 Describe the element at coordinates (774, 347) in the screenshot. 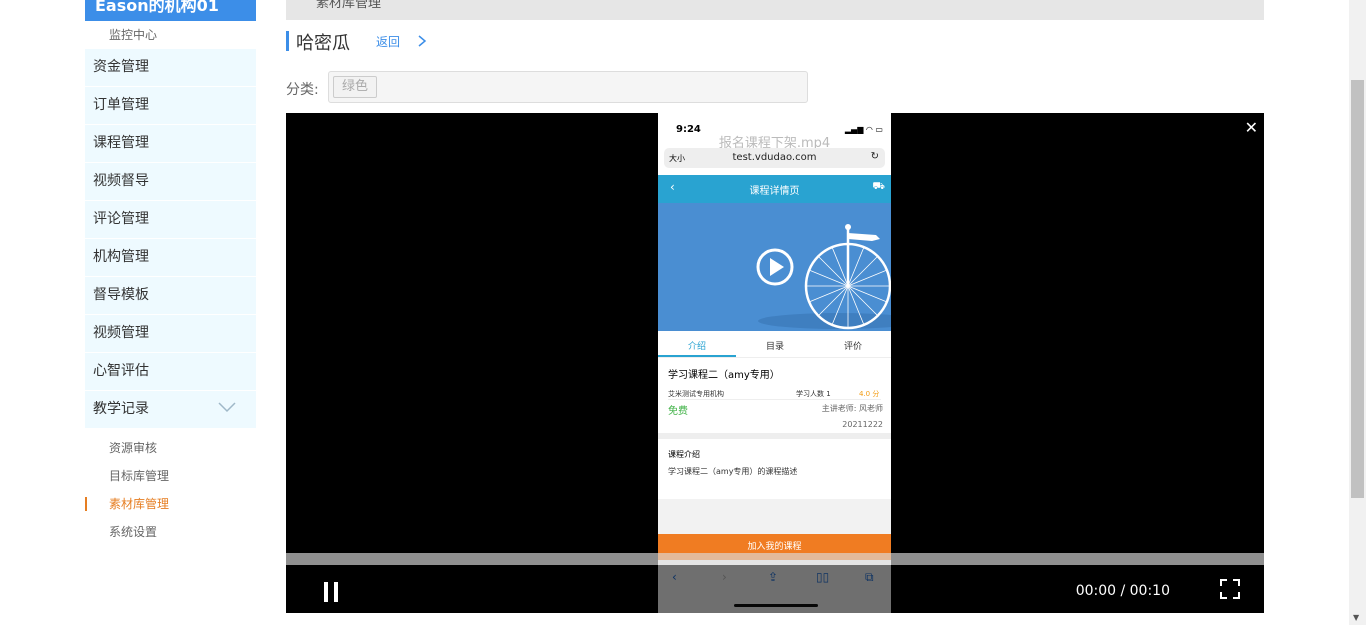

I see `phone-tab-catalog: 目录` at that location.